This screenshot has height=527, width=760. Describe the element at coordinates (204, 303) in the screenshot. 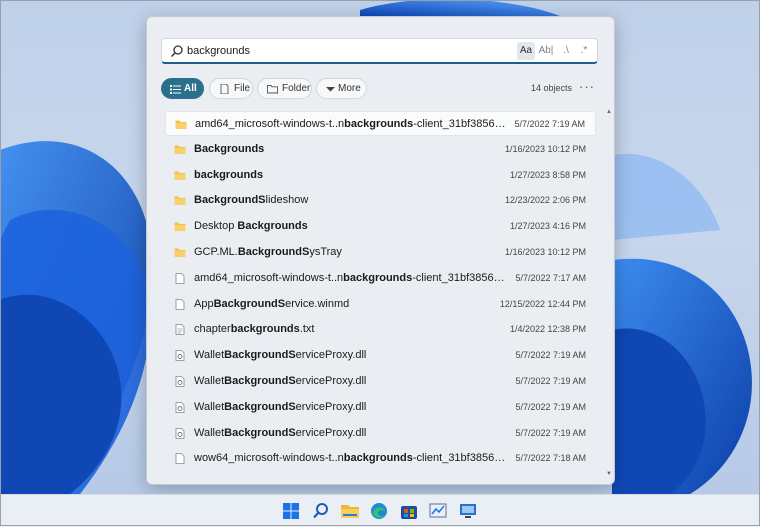

I see `name-prefix: App` at that location.